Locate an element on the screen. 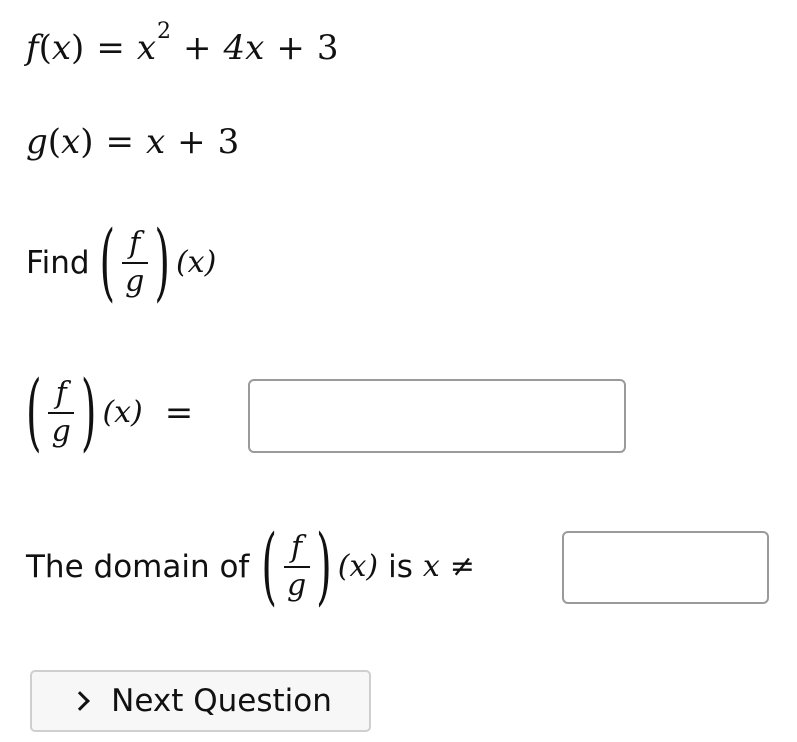  f-func-name: f is located at coordinates (32, 48).